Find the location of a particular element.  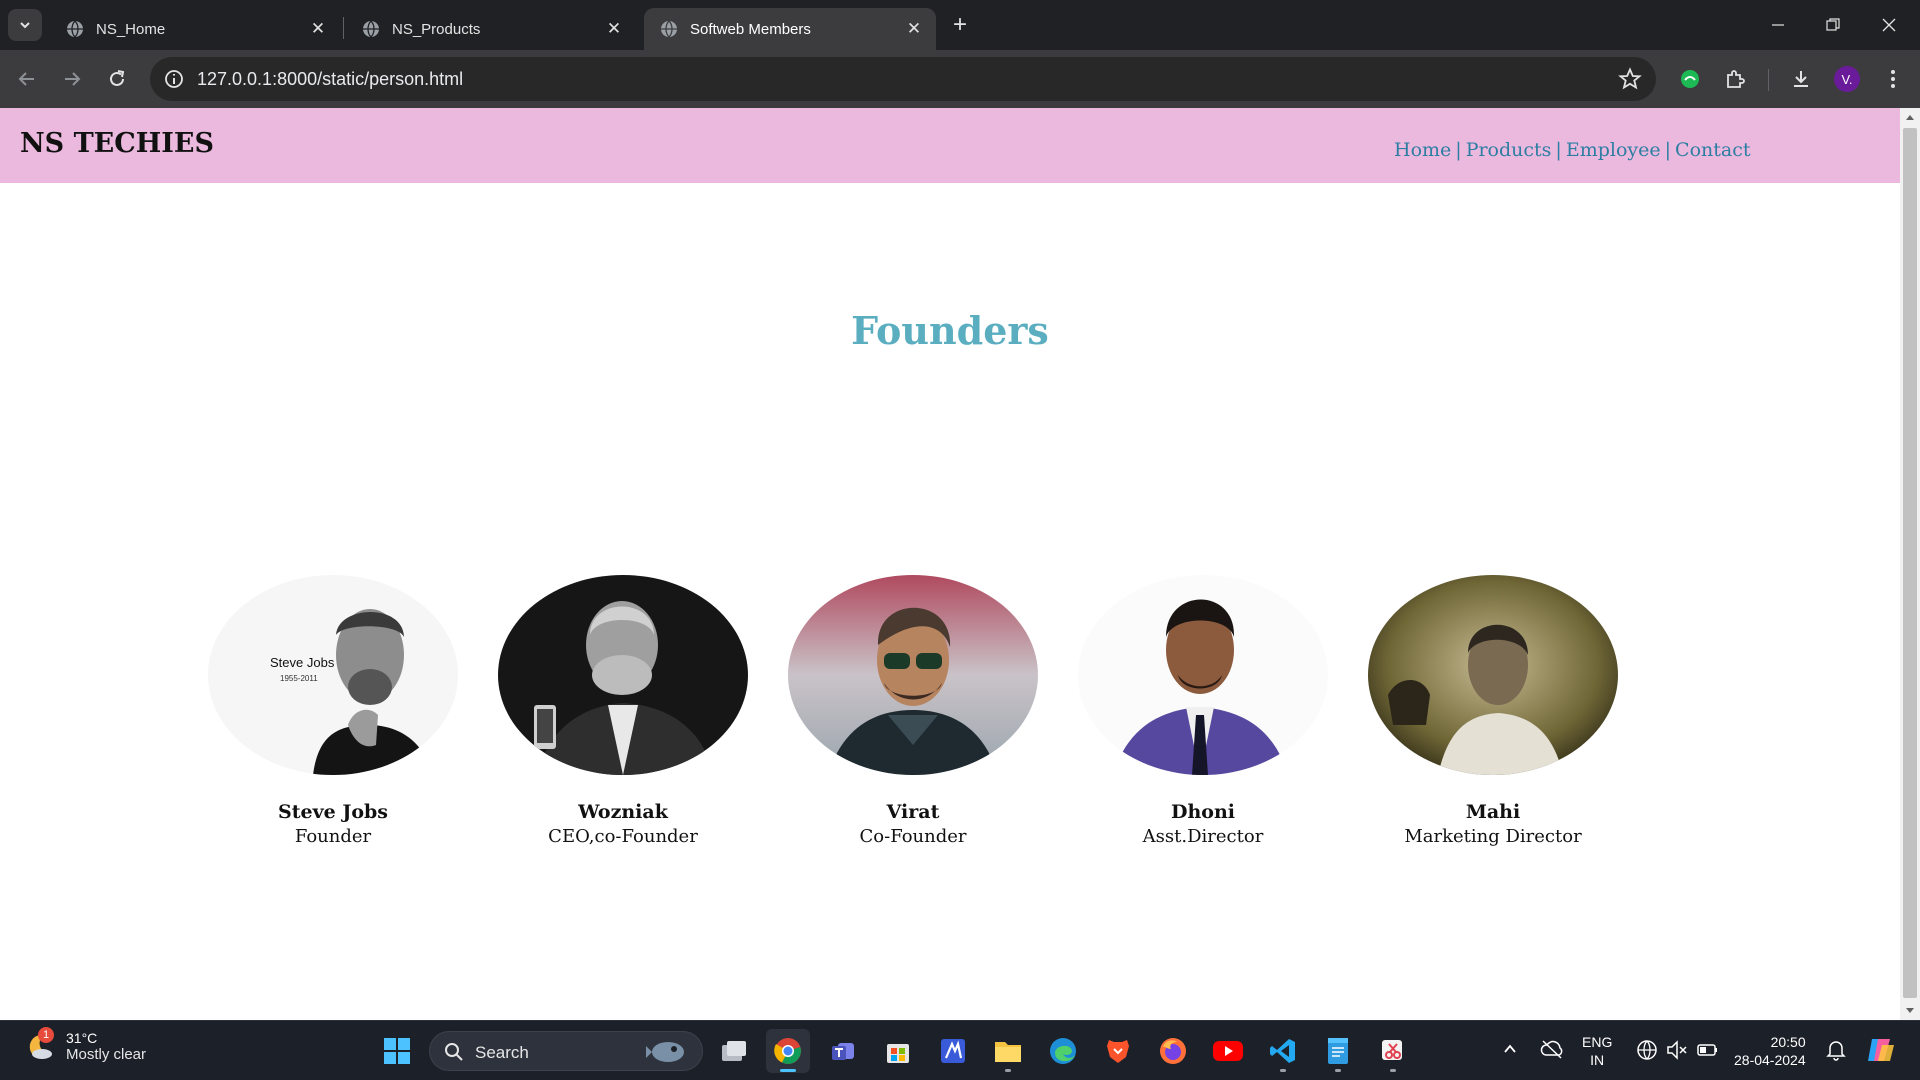

member-role: Marketing Director is located at coordinates (1493, 836).